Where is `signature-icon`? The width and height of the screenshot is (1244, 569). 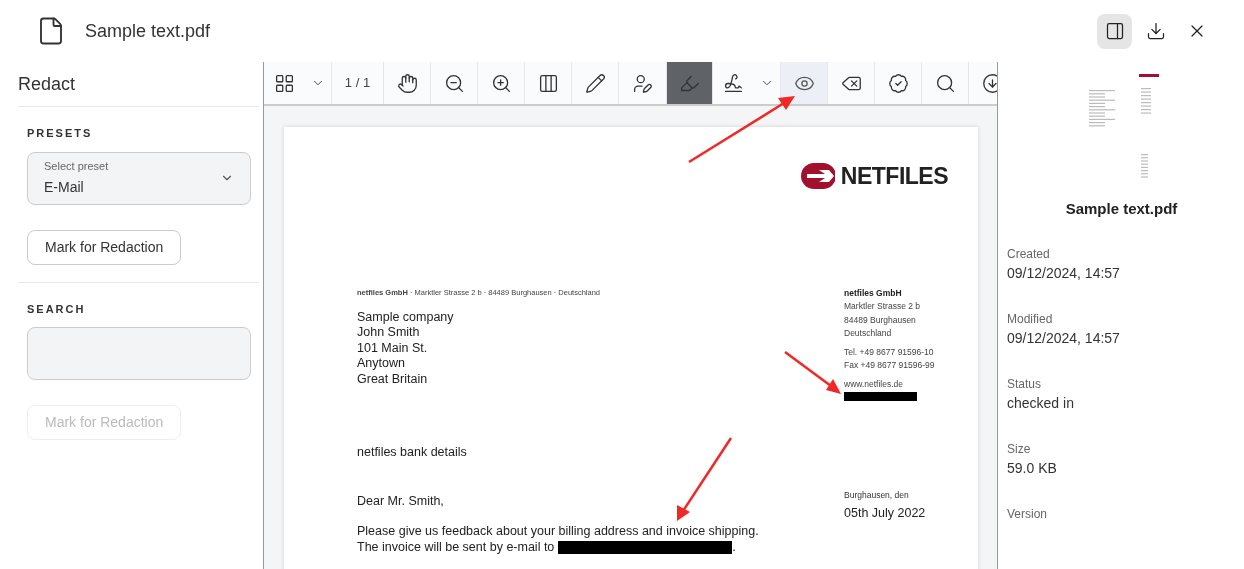 signature-icon is located at coordinates (733, 83).